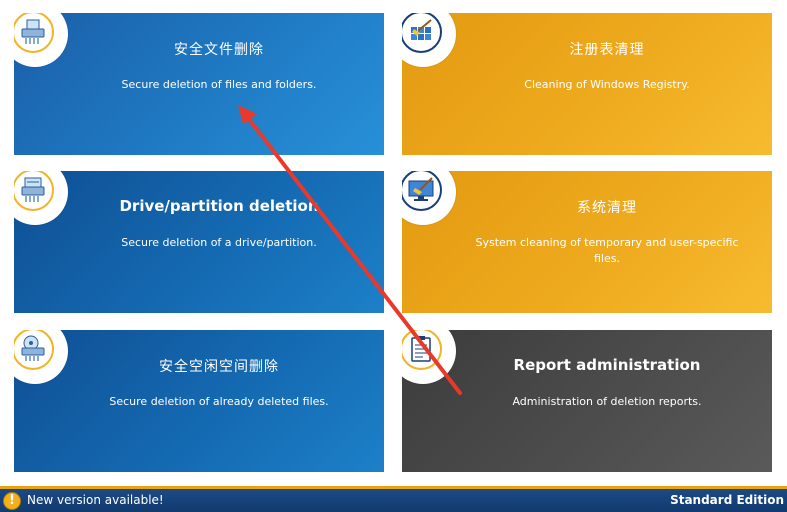  Describe the element at coordinates (421, 189) in the screenshot. I see `system-cleaner-icon` at that location.